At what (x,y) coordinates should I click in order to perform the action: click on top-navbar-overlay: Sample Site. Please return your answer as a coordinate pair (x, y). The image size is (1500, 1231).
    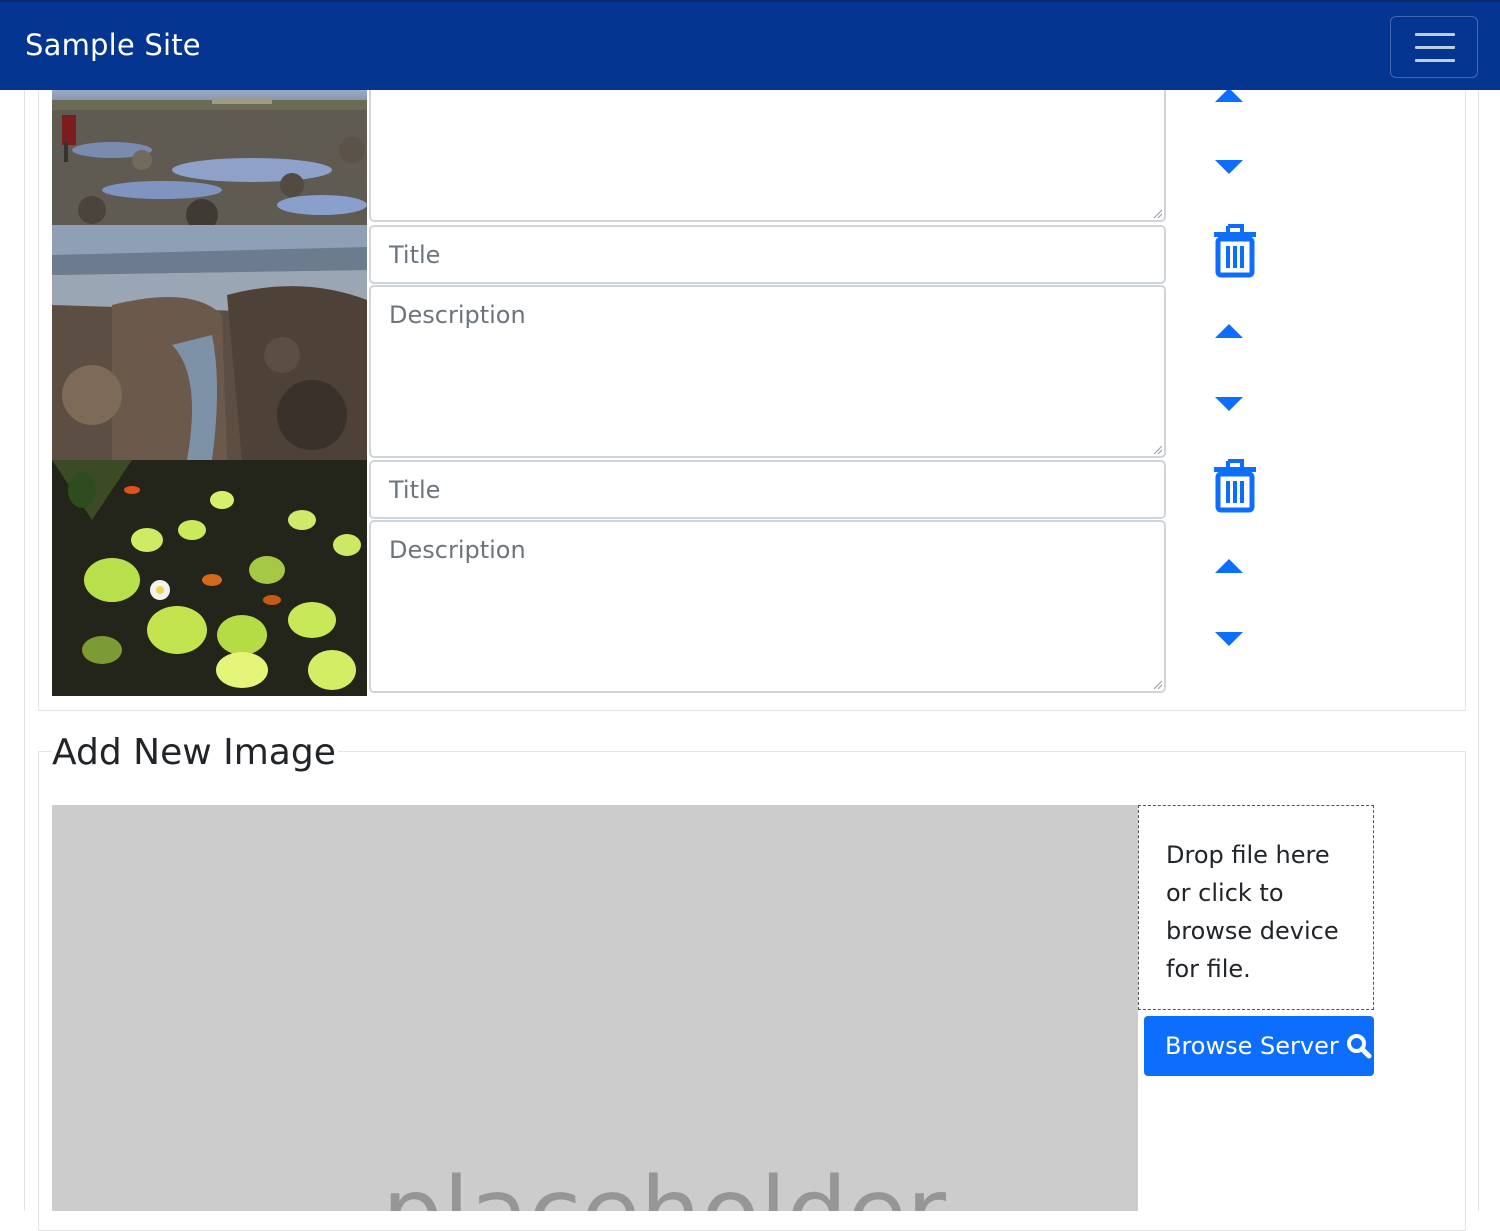
    Looking at the image, I should click on (750, 45).